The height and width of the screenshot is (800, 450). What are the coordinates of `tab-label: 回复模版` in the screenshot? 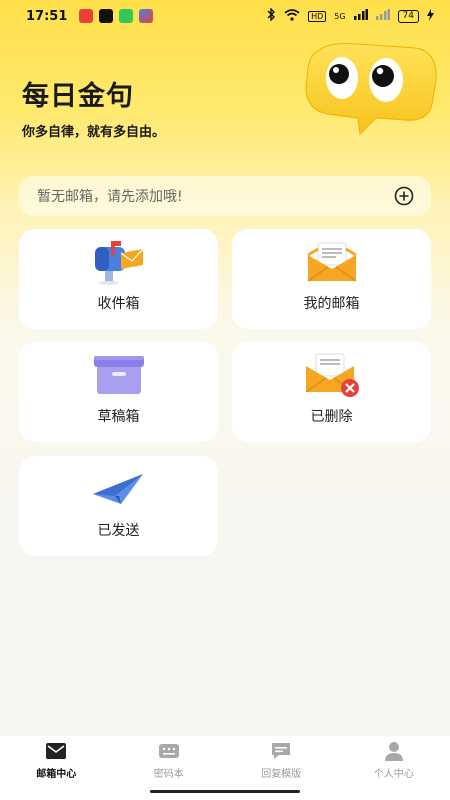 It's located at (281, 774).